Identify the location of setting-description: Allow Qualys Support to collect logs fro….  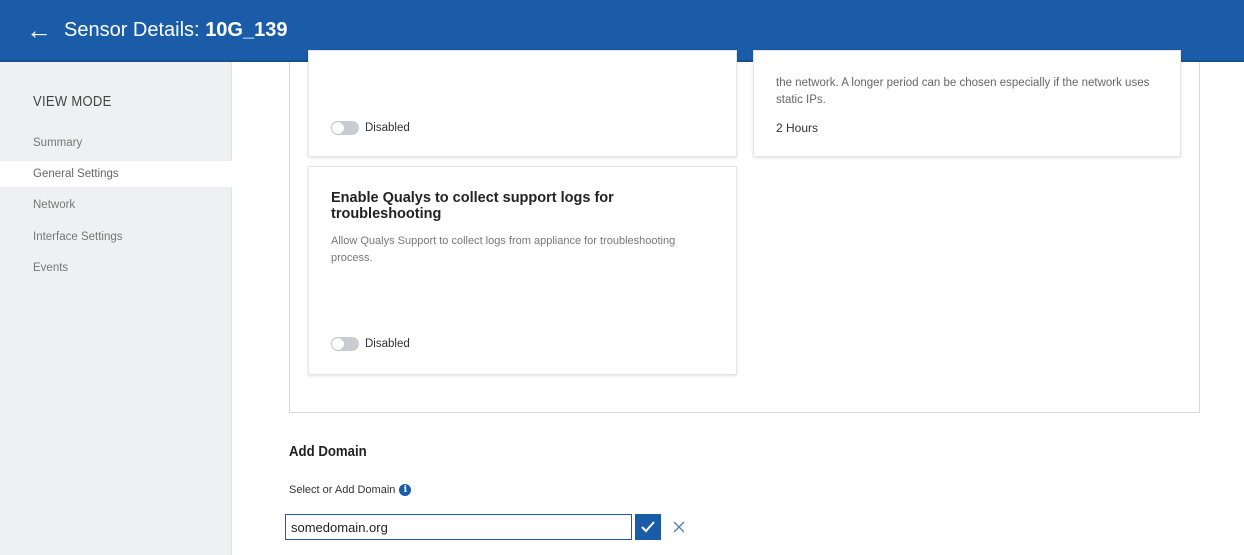
(503, 249).